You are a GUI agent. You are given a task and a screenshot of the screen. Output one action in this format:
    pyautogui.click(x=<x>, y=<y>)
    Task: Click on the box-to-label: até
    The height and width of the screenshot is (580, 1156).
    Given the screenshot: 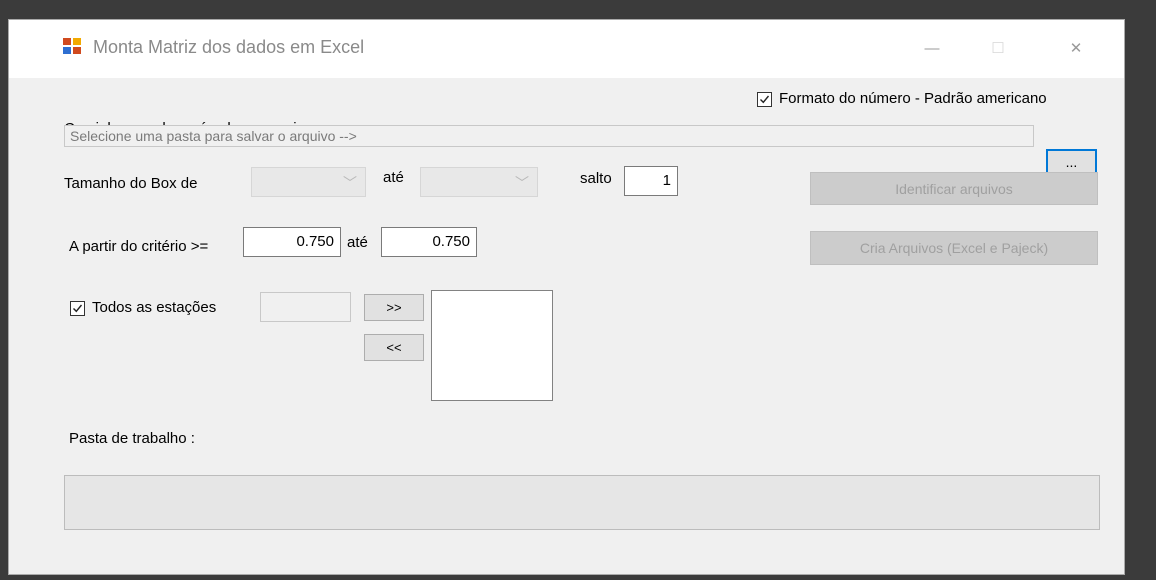 What is the action you would take?
    pyautogui.click(x=393, y=177)
    